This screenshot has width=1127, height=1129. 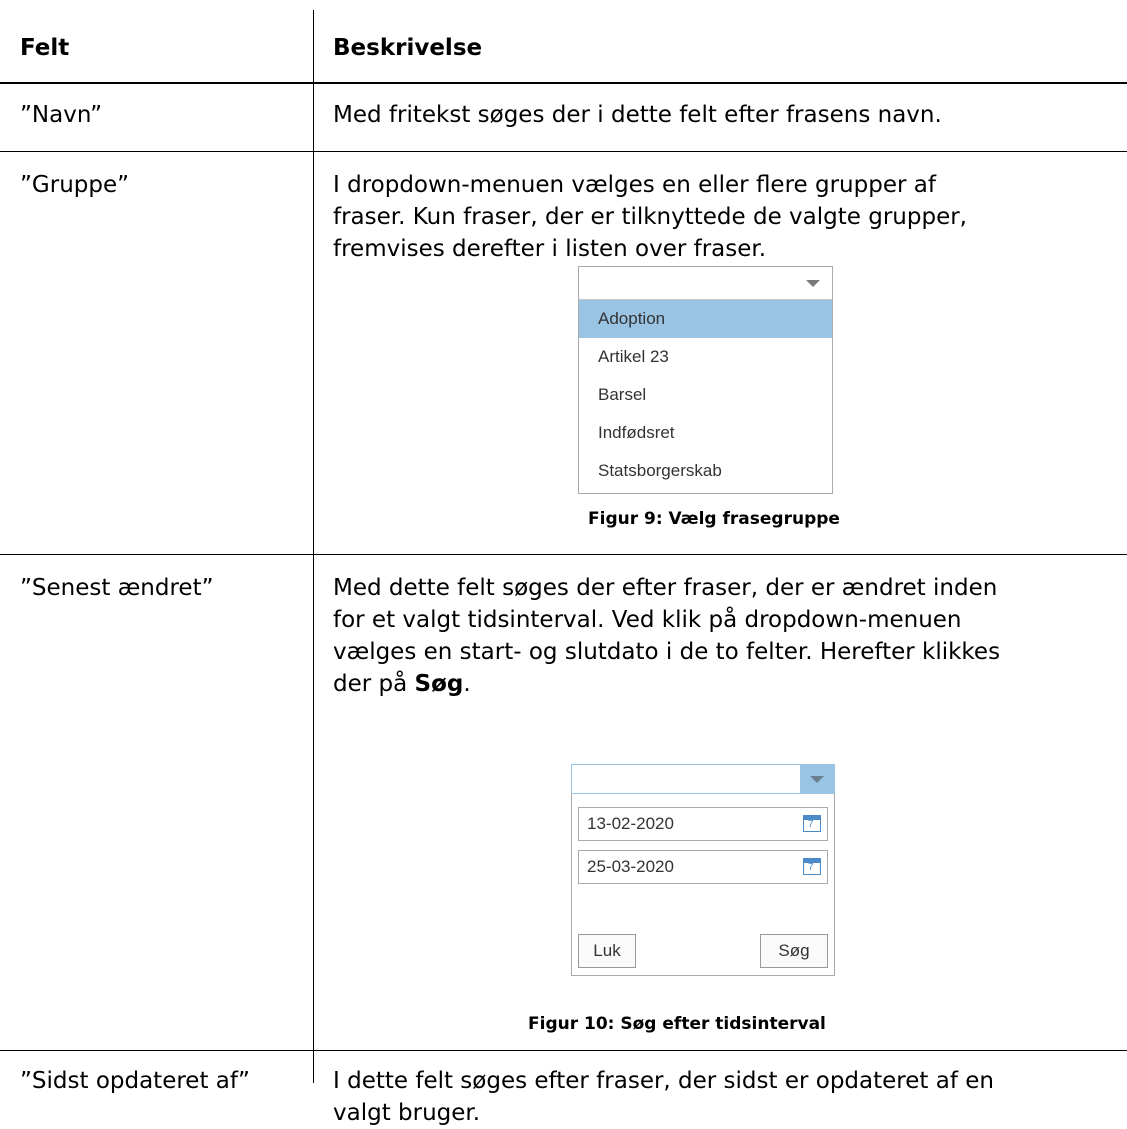 I want to click on close-button: Luk, so click(x=607, y=951).